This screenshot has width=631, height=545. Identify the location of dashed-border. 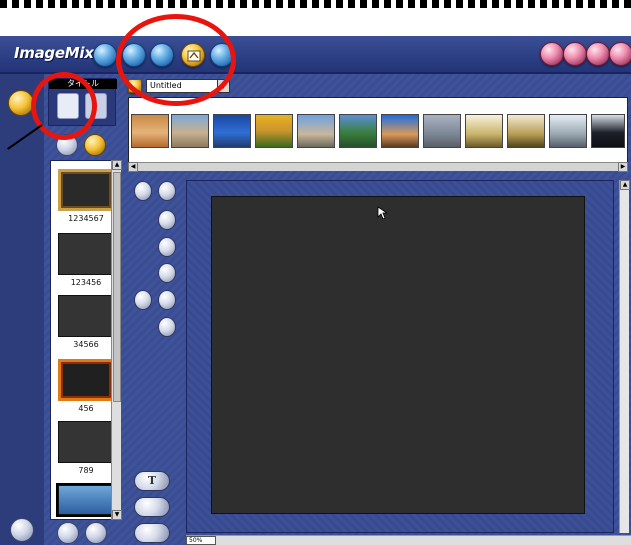
(315, 4).